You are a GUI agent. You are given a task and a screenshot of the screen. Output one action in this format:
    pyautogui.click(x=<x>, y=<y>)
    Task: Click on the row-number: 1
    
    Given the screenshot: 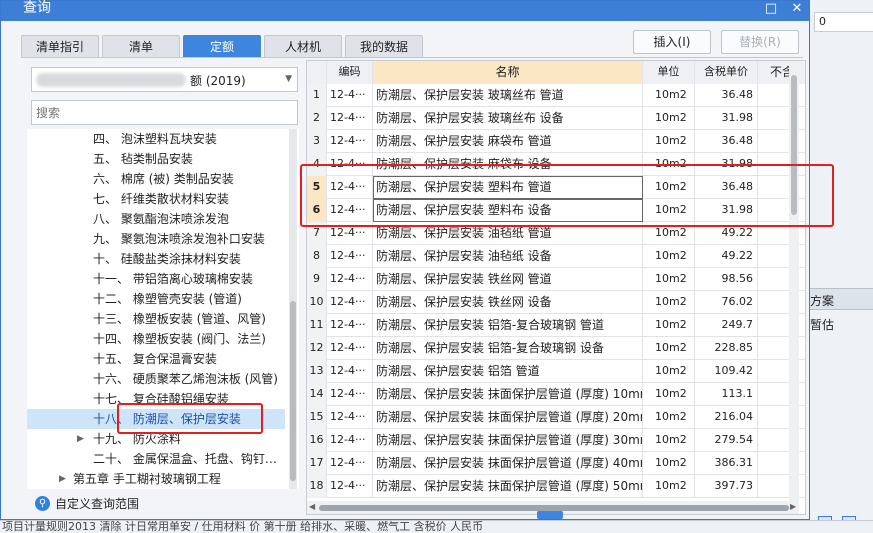 What is the action you would take?
    pyautogui.click(x=317, y=95)
    